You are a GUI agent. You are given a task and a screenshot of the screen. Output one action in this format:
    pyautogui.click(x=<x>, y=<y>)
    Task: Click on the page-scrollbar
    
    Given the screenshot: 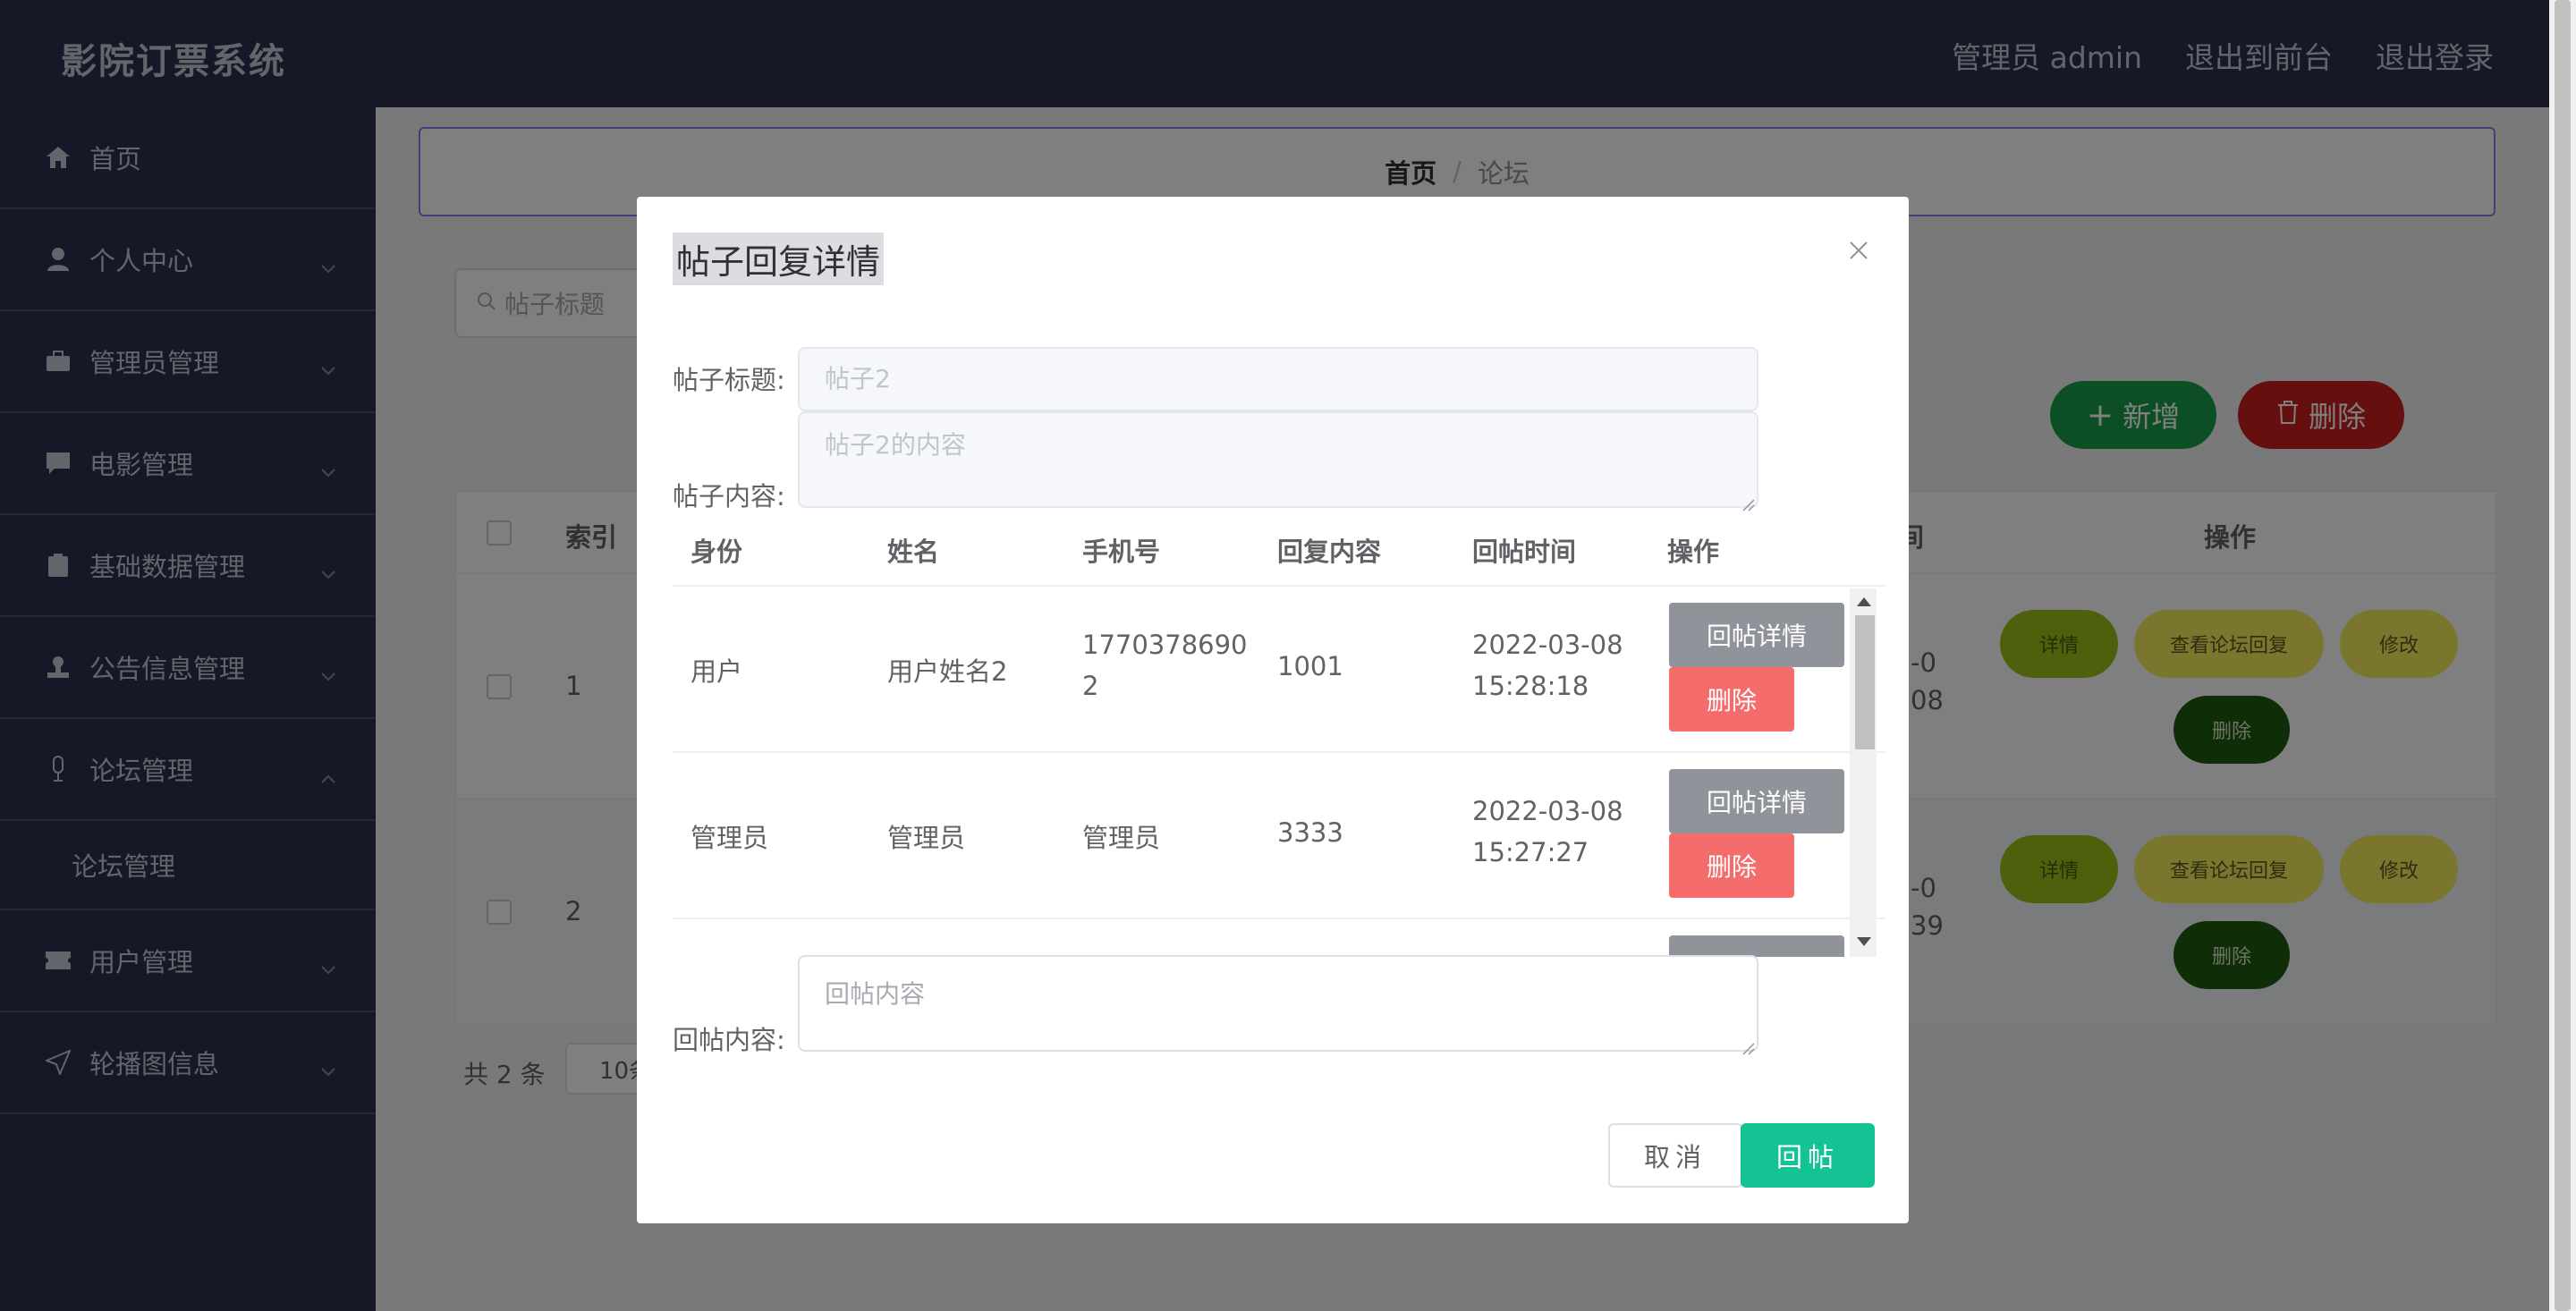 What is the action you would take?
    pyautogui.click(x=2562, y=655)
    